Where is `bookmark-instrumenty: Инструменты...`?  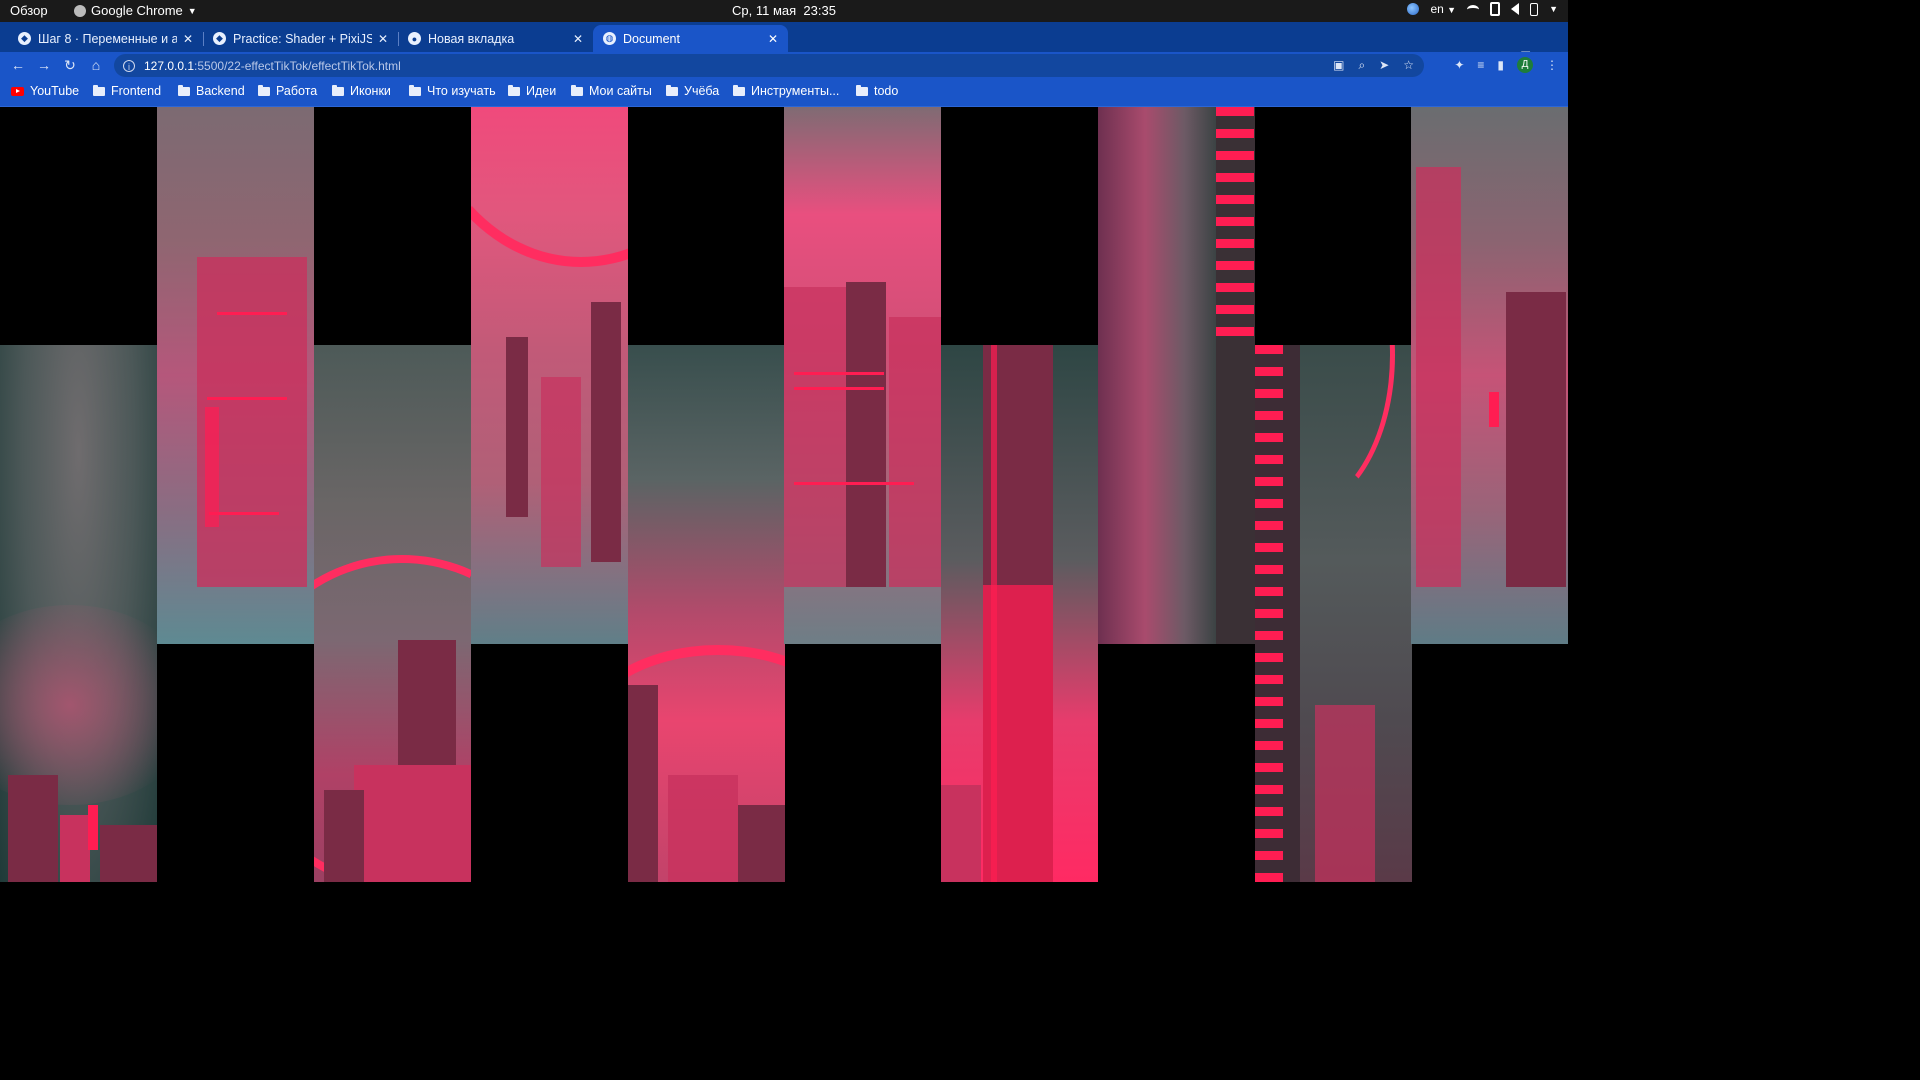
bookmark-instrumenty: Инструменты... is located at coordinates (786, 91).